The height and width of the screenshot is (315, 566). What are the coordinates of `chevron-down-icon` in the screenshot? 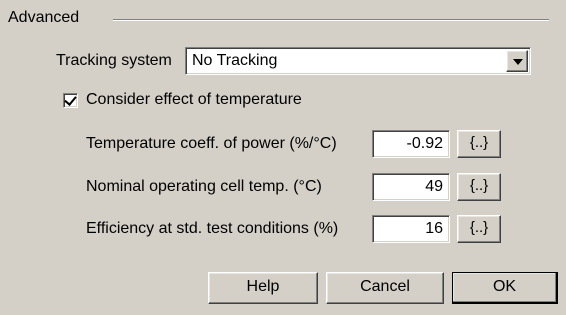 It's located at (518, 62).